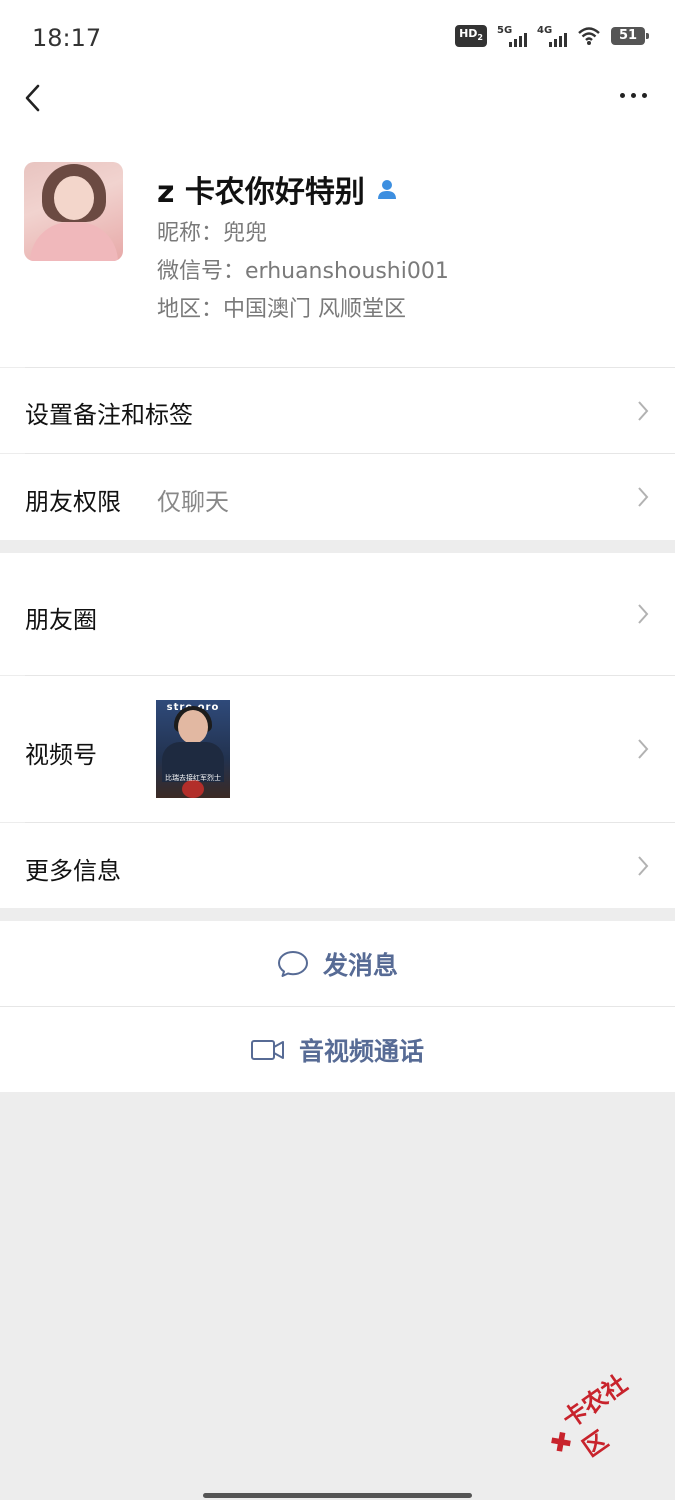 The width and height of the screenshot is (675, 1500). What do you see at coordinates (278, 189) in the screenshot?
I see `contact-name: z 卡农你好特别` at bounding box center [278, 189].